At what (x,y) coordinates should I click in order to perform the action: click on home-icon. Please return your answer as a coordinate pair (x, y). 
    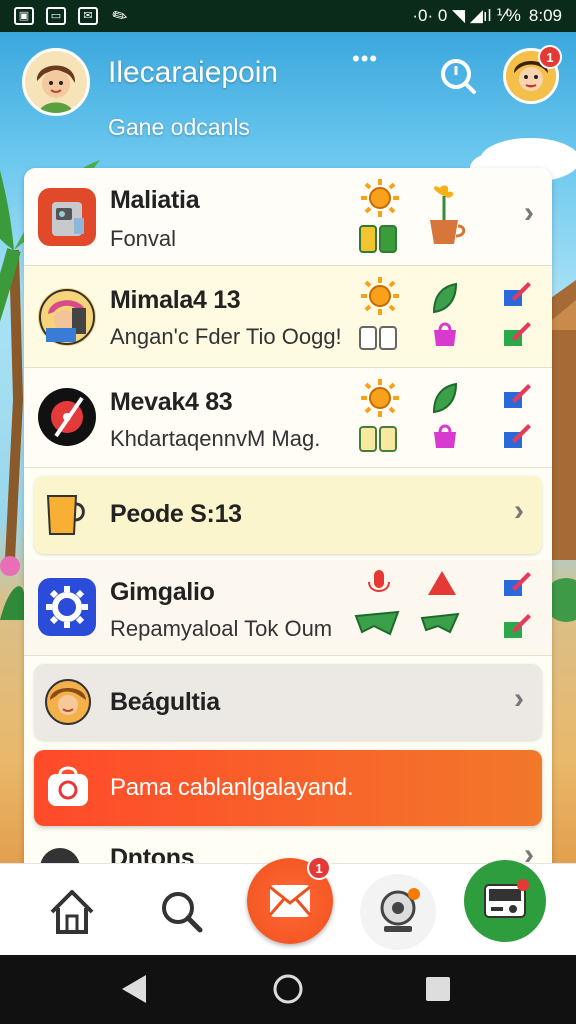
    Looking at the image, I should click on (72, 912).